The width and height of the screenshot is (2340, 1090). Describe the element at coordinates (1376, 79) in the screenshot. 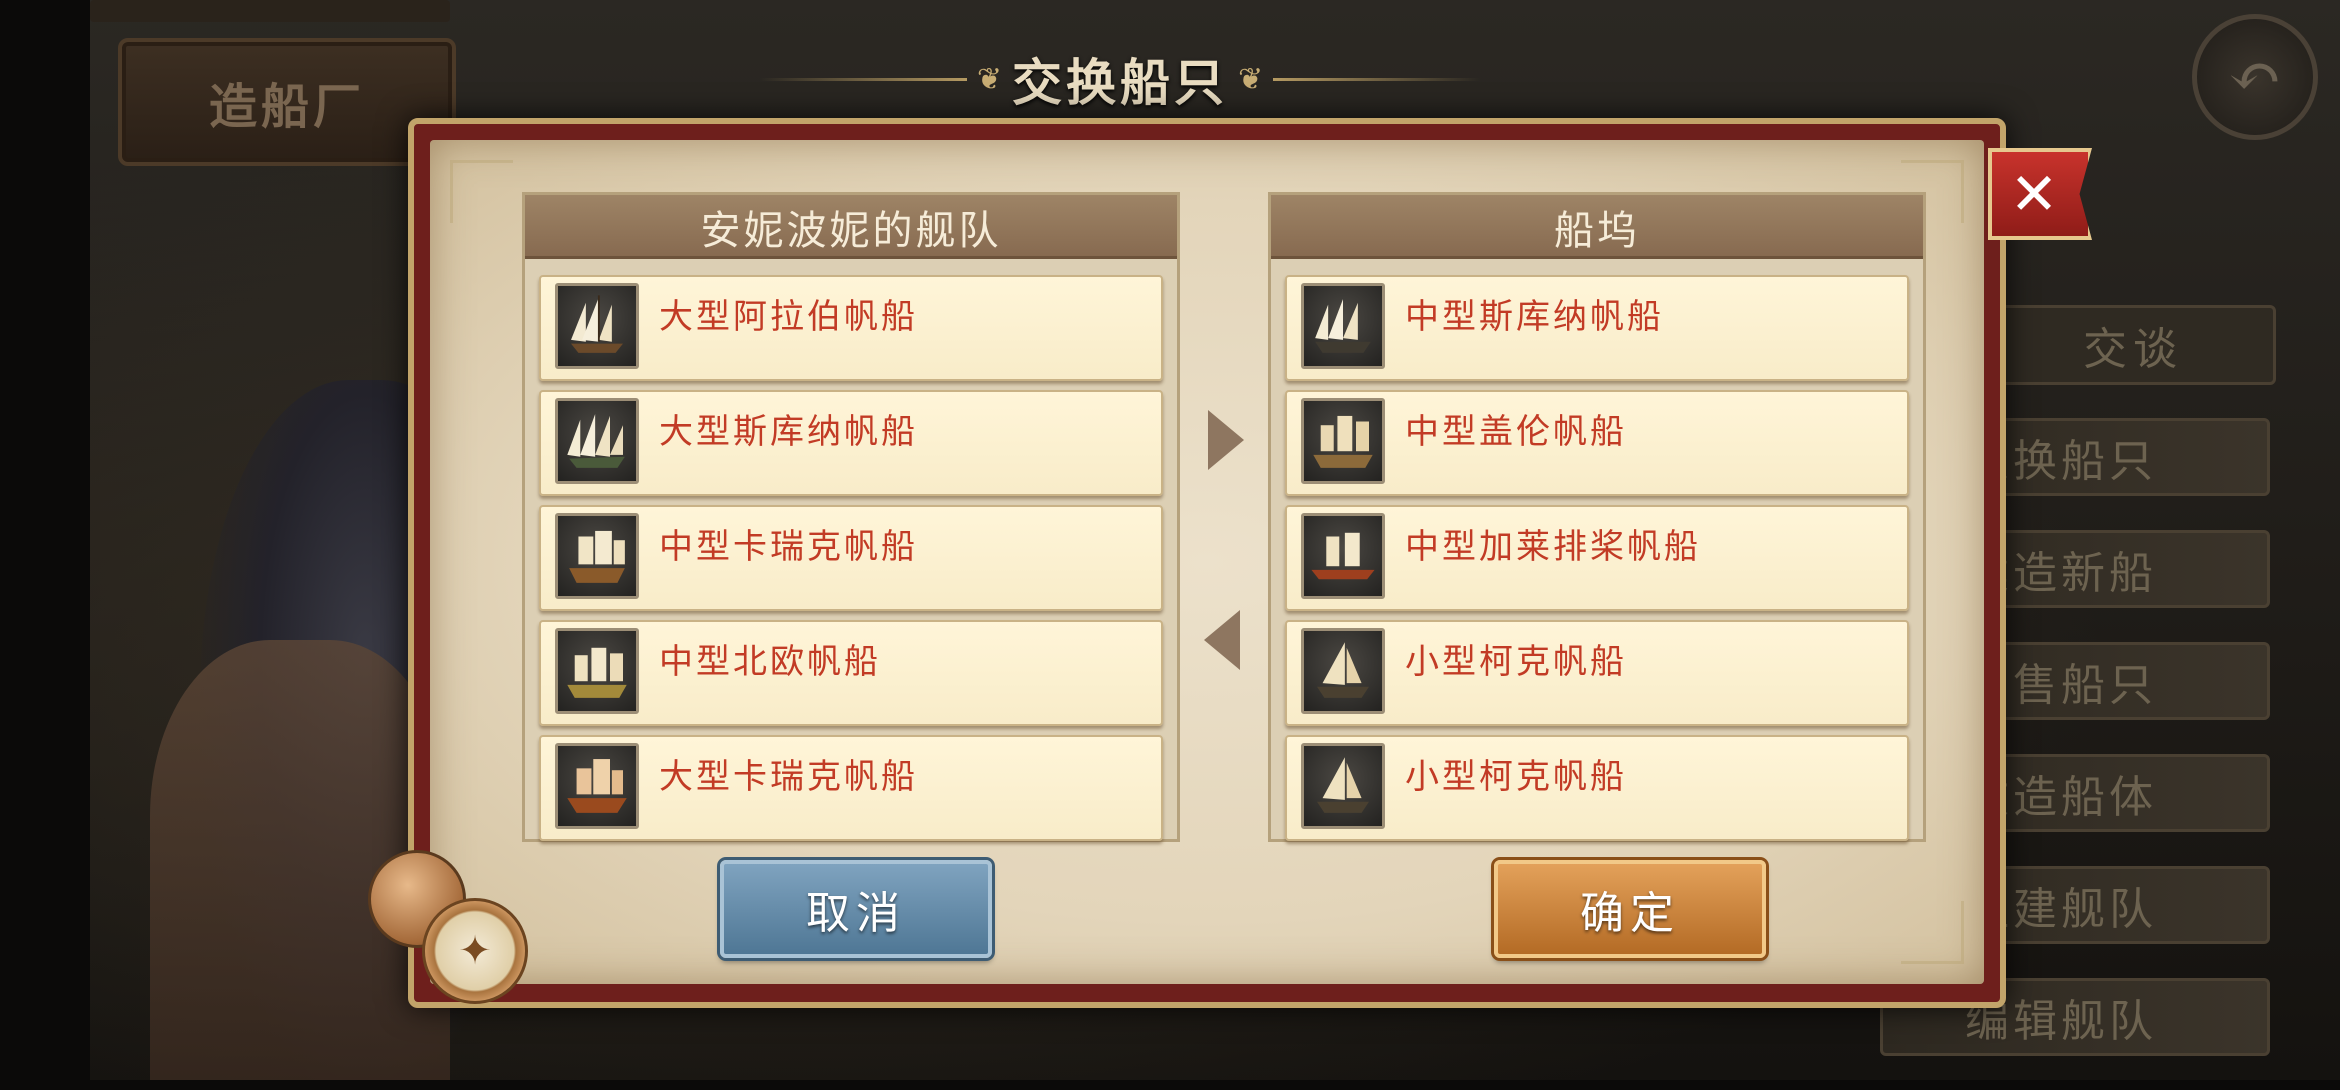

I see `title-divider-right` at that location.